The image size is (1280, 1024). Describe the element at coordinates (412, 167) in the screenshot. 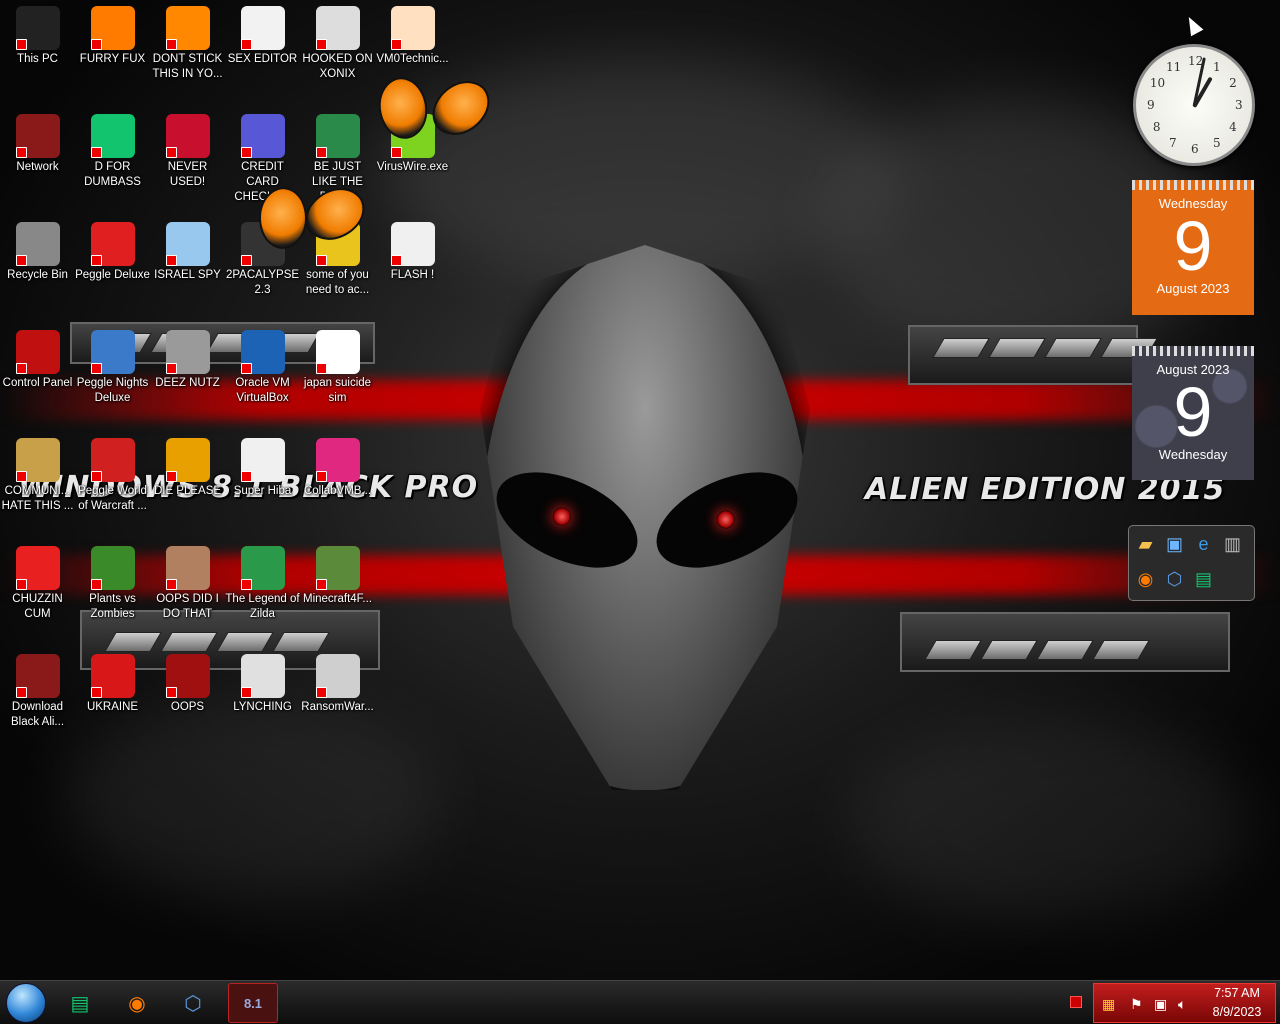

I see `desktop-icon-label: VirusWire.exe` at that location.